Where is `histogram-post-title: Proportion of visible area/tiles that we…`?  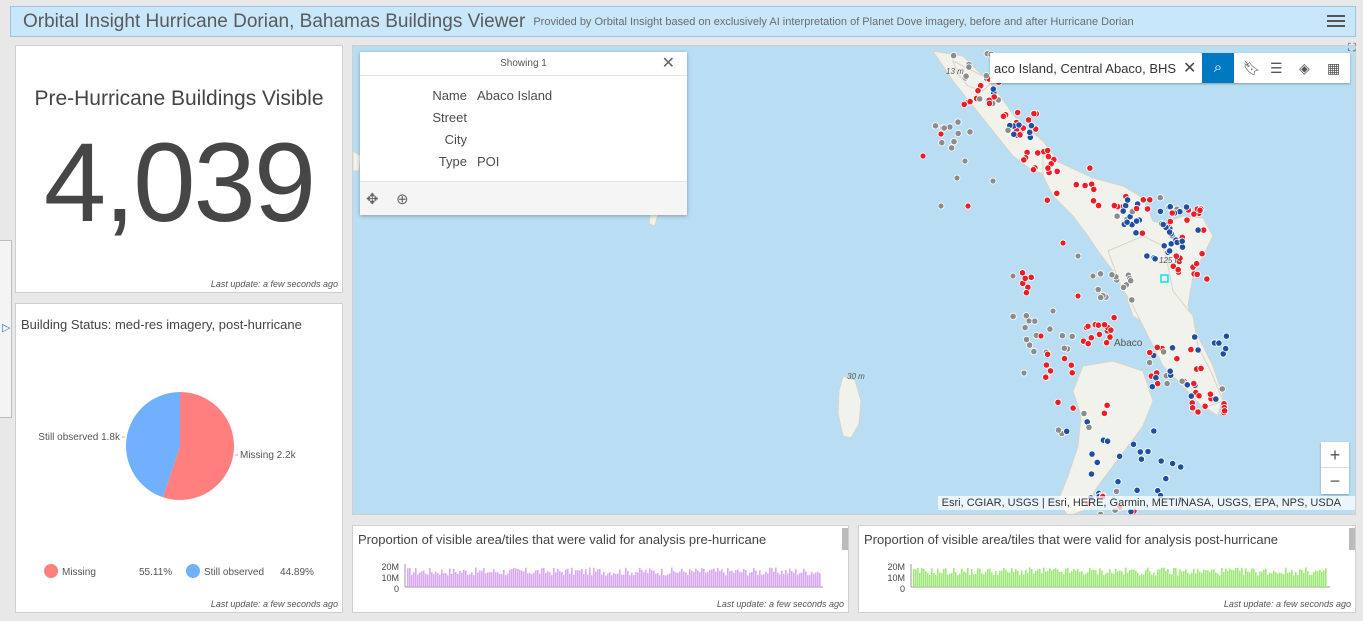 histogram-post-title: Proportion of visible area/tiles that we… is located at coordinates (1071, 539).